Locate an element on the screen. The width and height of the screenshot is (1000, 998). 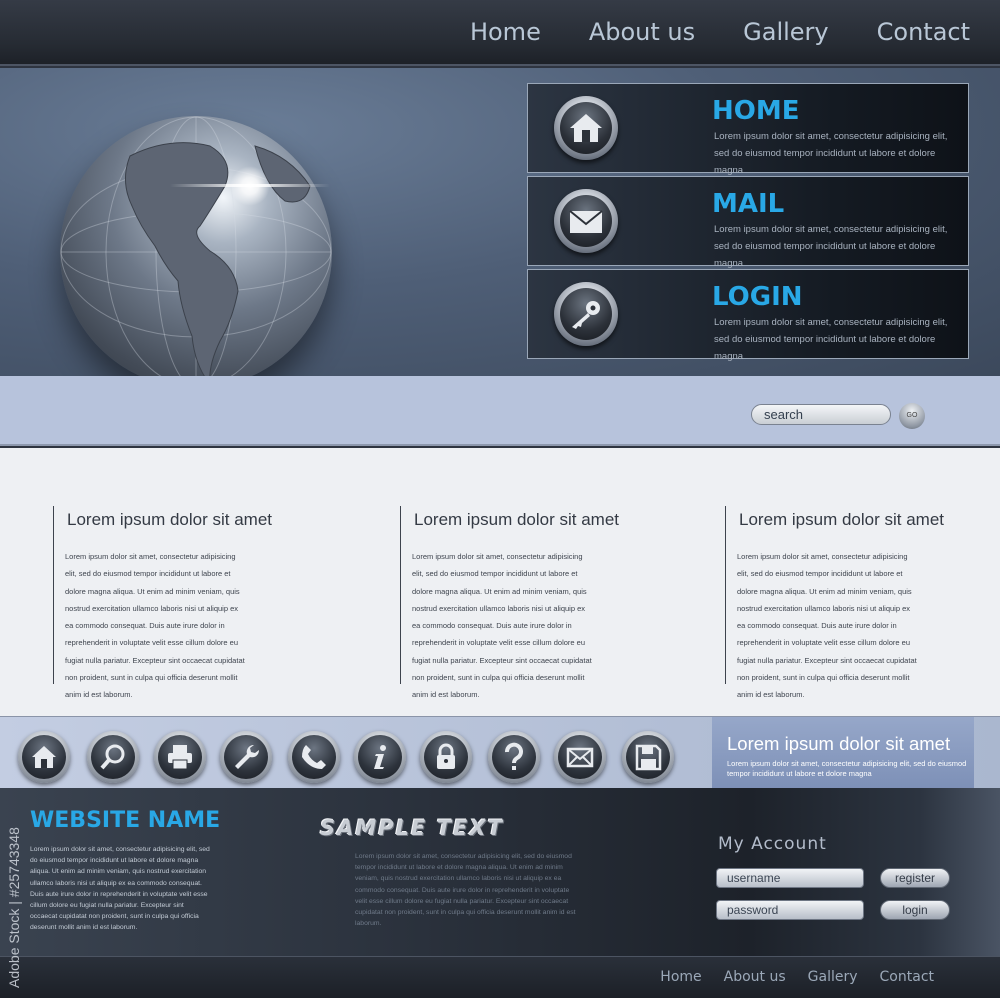
username-field: username is located at coordinates (790, 878).